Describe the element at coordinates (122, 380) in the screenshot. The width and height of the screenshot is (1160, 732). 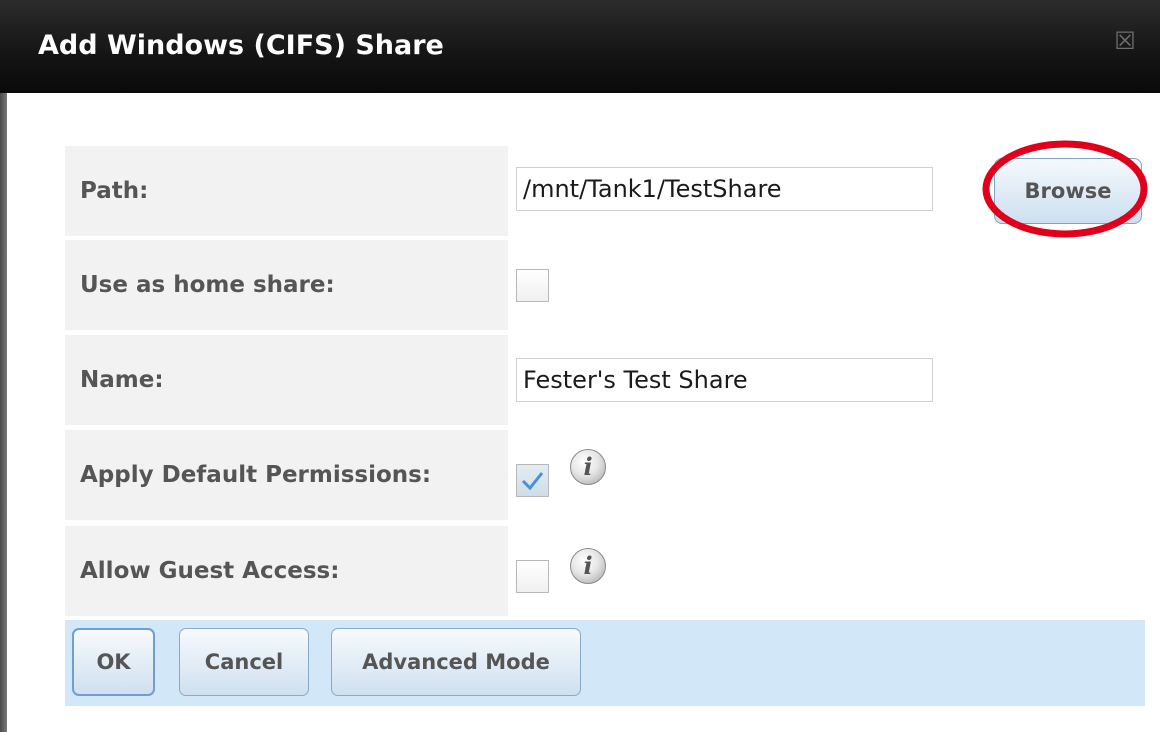
I see `name-label: Name:` at that location.